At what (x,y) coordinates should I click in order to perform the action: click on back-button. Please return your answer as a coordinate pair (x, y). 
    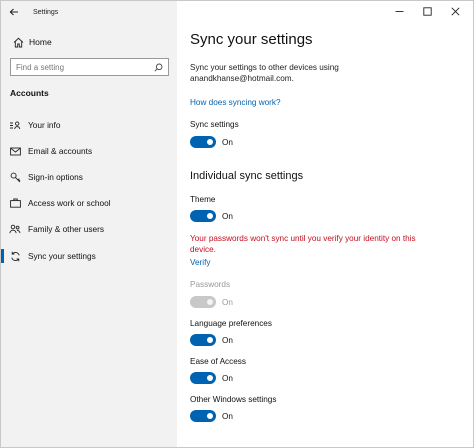
    Looking at the image, I should click on (14, 12).